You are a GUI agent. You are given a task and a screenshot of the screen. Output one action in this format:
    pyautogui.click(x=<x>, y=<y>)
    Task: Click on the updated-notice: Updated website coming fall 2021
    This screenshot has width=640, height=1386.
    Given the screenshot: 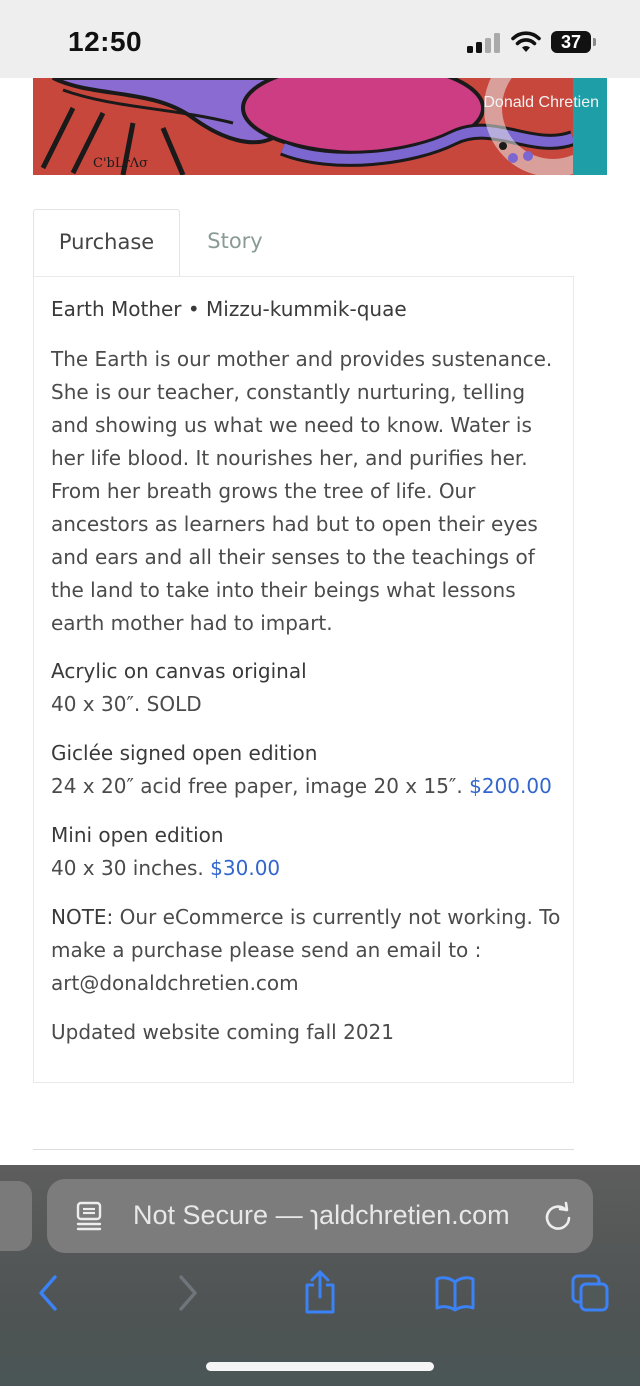 What is the action you would take?
    pyautogui.click(x=222, y=1032)
    